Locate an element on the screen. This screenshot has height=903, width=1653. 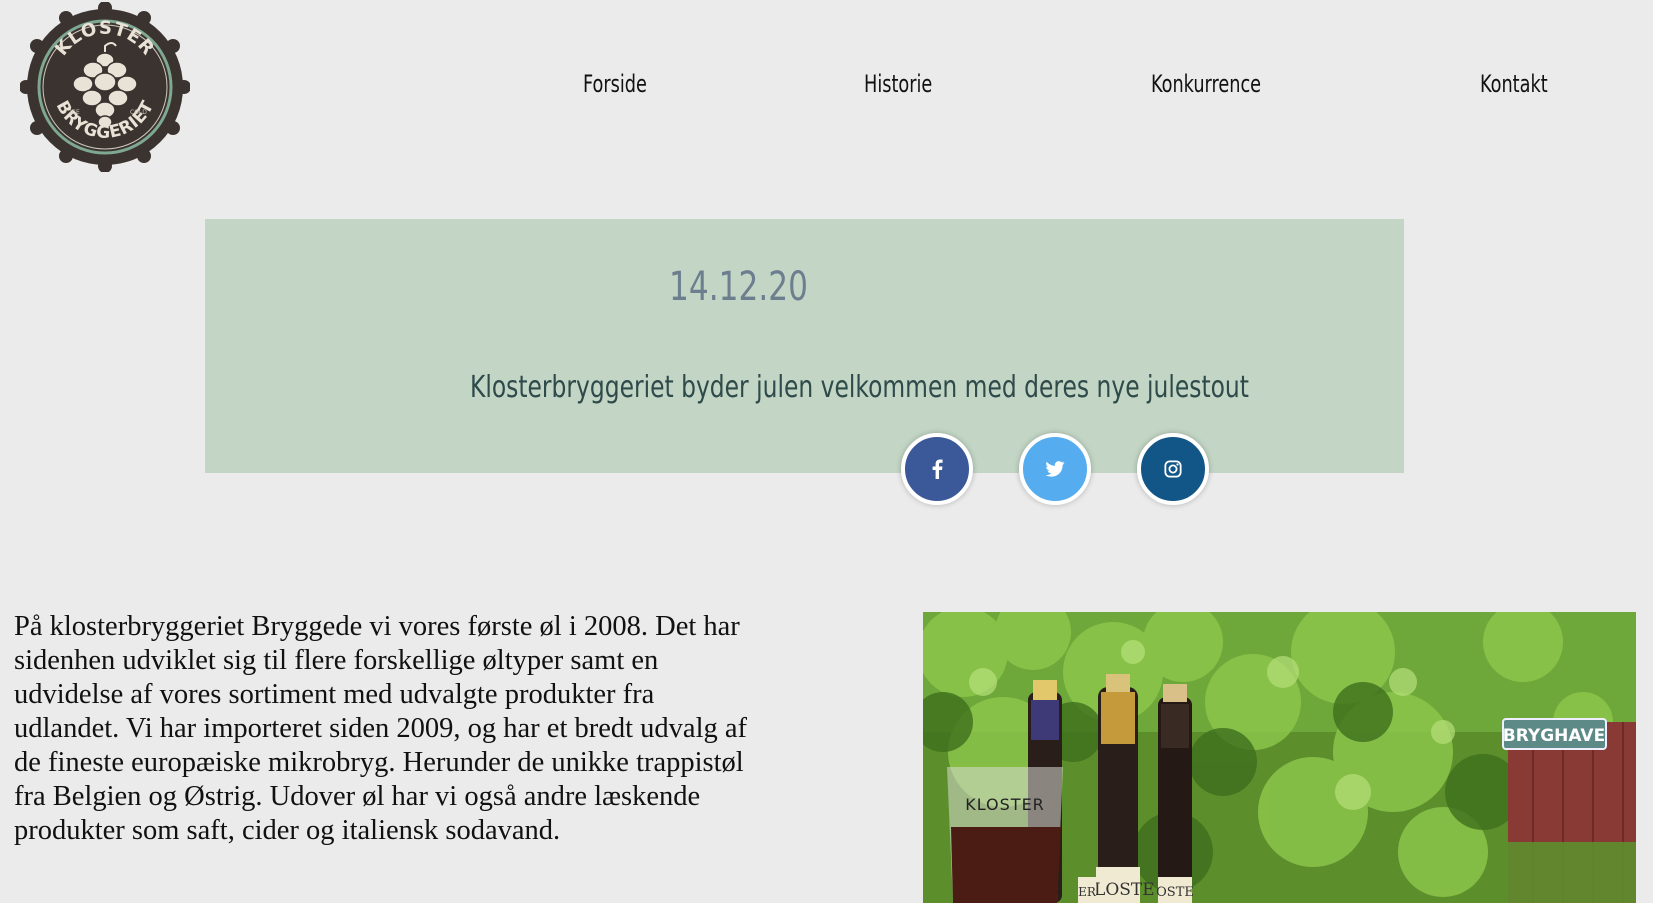
svg-text: BRYGHAVE is located at coordinates (1554, 736).